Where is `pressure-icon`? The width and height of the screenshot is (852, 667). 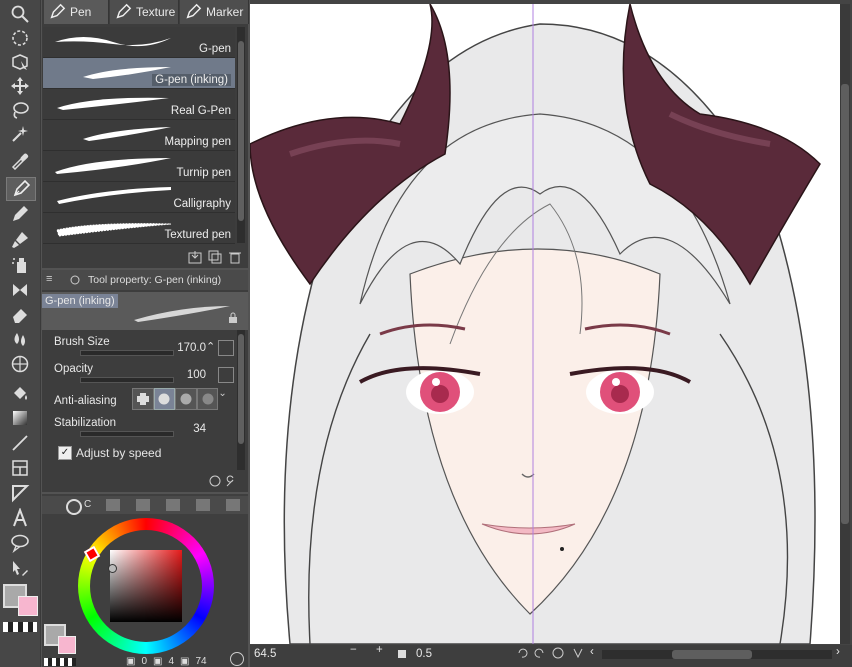 pressure-icon is located at coordinates (226, 348).